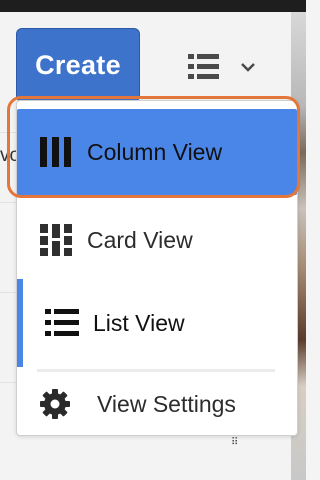 Image resolution: width=320 pixels, height=480 pixels. What do you see at coordinates (234, 443) in the screenshot?
I see `resize-handle-icon: ⠿` at bounding box center [234, 443].